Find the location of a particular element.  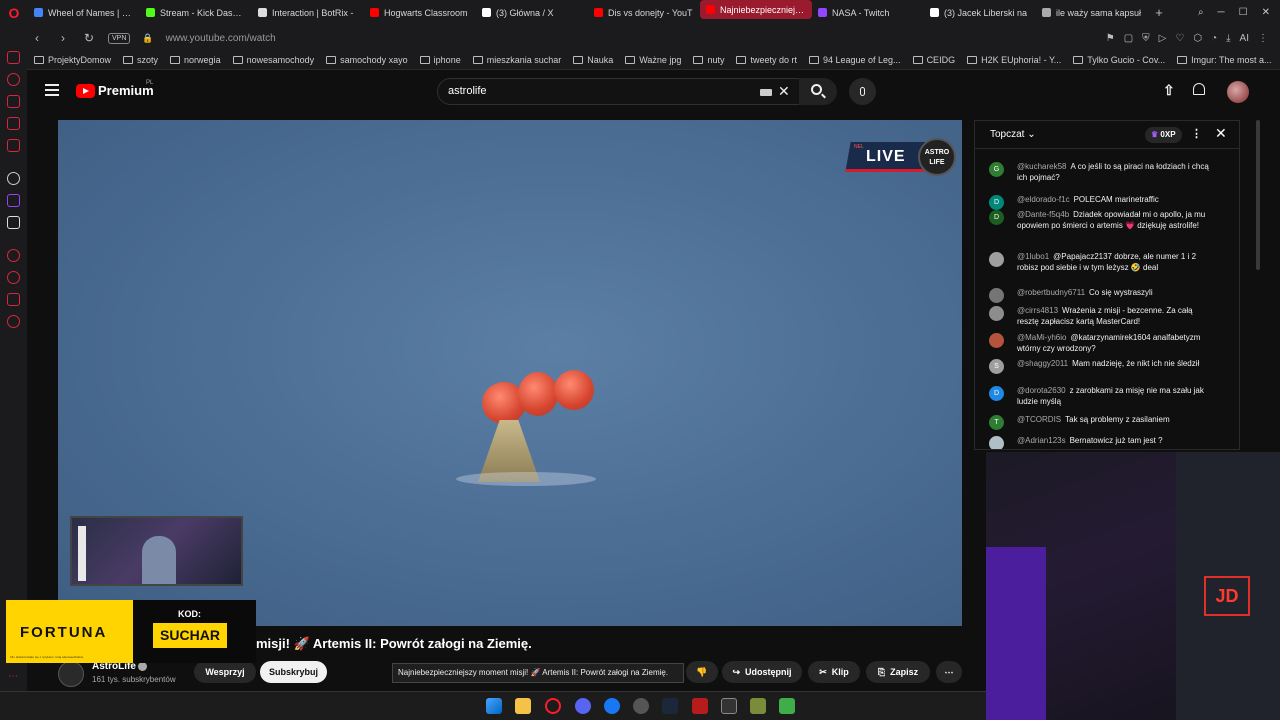

vpn-badge: VPN is located at coordinates (119, 38).